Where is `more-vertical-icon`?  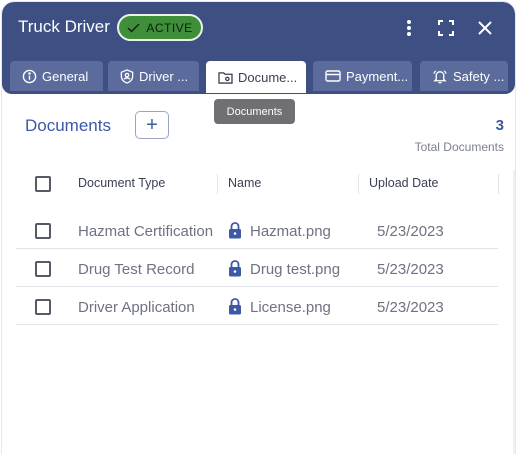
more-vertical-icon is located at coordinates (409, 28).